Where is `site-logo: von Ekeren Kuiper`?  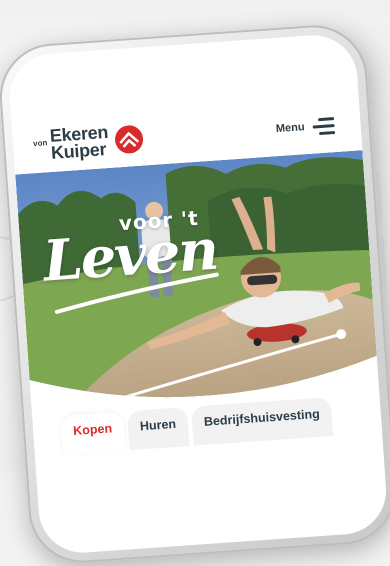
site-logo: von Ekeren Kuiper is located at coordinates (89, 142).